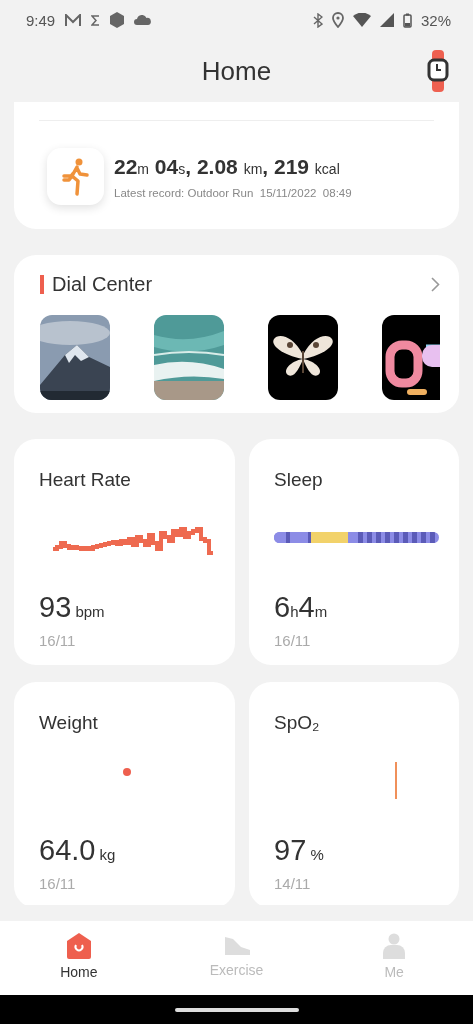  What do you see at coordinates (124, 793) in the screenshot?
I see `metric-card: Weight 64.0 kg 16/11` at bounding box center [124, 793].